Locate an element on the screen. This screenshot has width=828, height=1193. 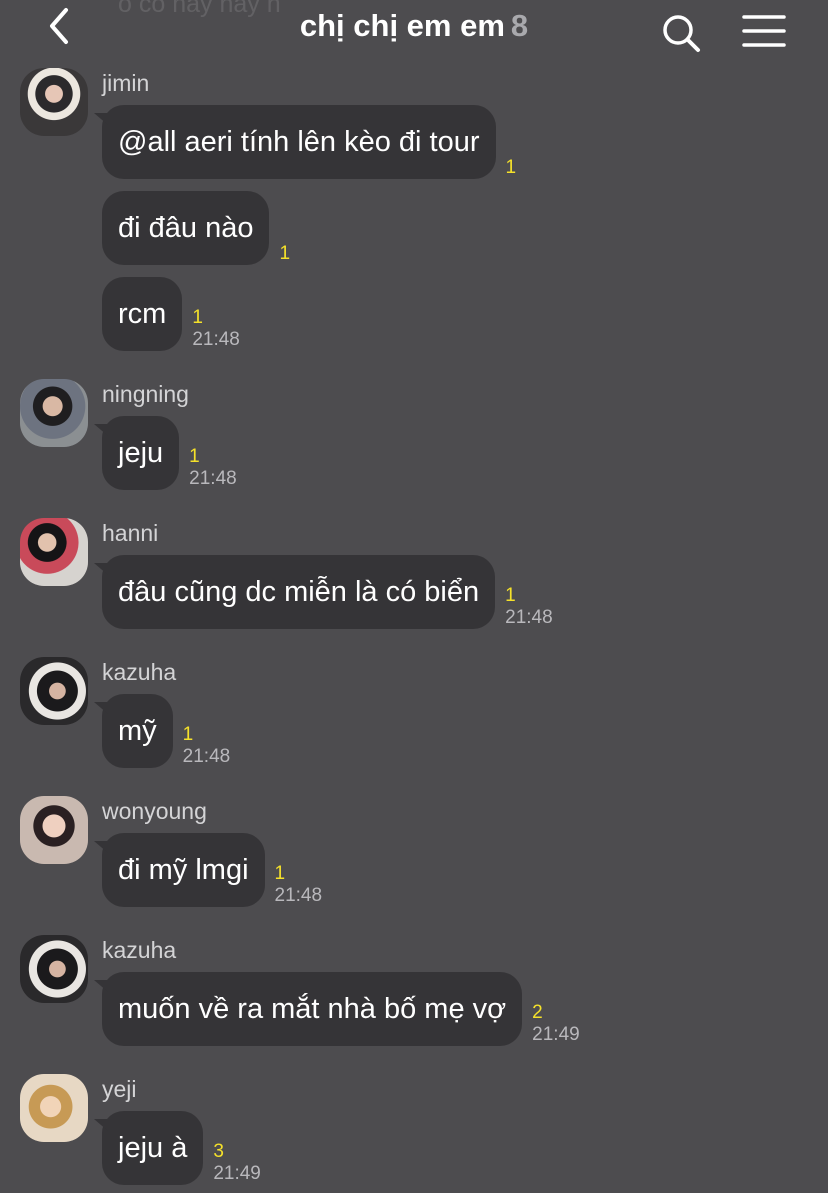
chat-header: ô có hay hay h chị chị em em 8 is located at coordinates (414, 30).